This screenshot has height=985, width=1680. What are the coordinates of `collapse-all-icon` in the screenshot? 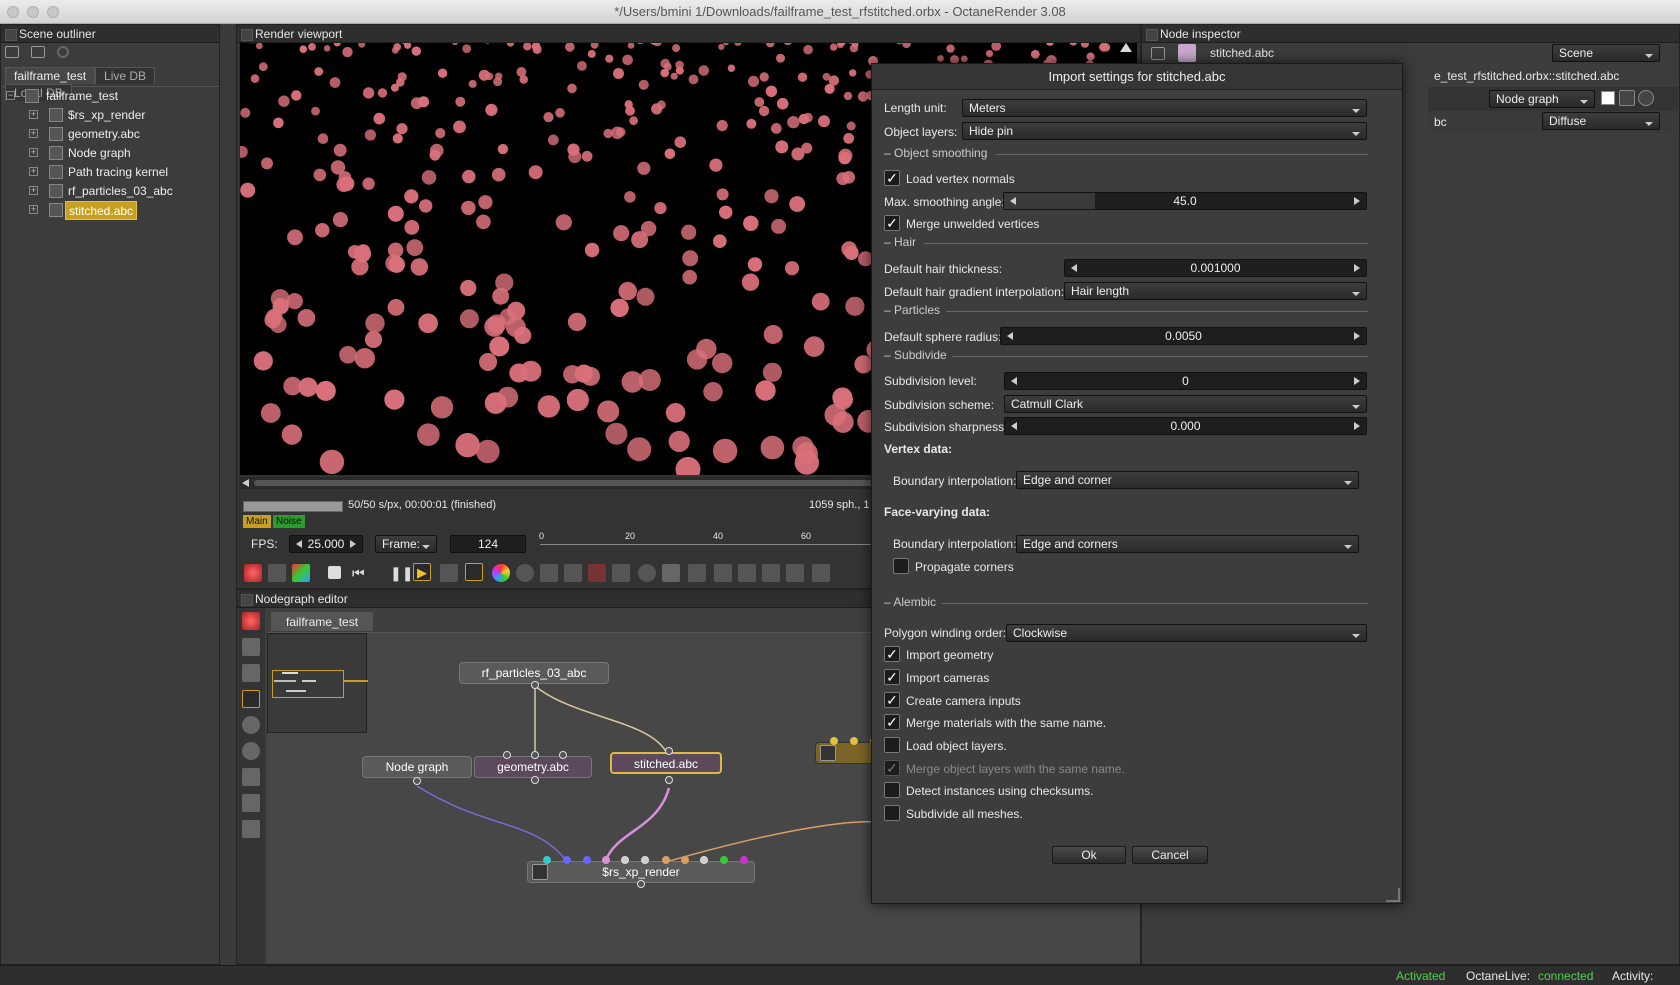 It's located at (38, 52).